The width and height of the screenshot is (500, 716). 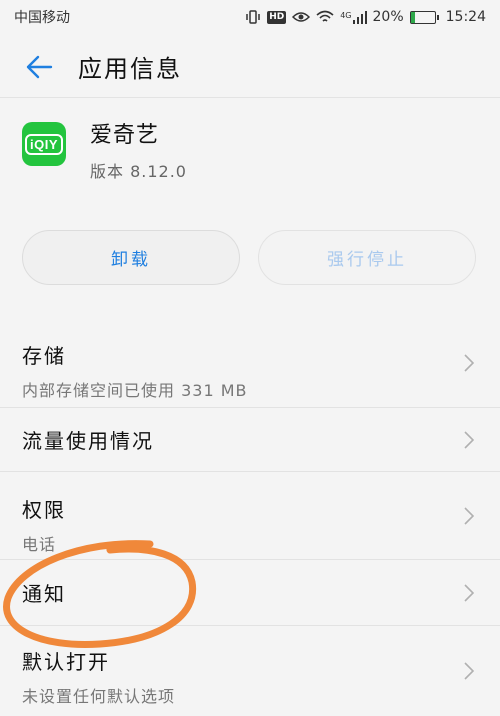 What do you see at coordinates (104, 152) in the screenshot?
I see `app-summary: iQIY 爱奇艺 版本 8.12.0` at bounding box center [104, 152].